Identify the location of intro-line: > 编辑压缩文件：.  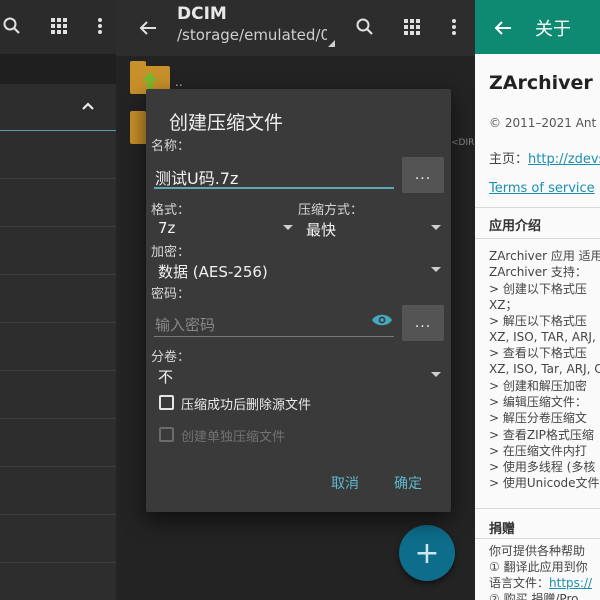
(538, 402).